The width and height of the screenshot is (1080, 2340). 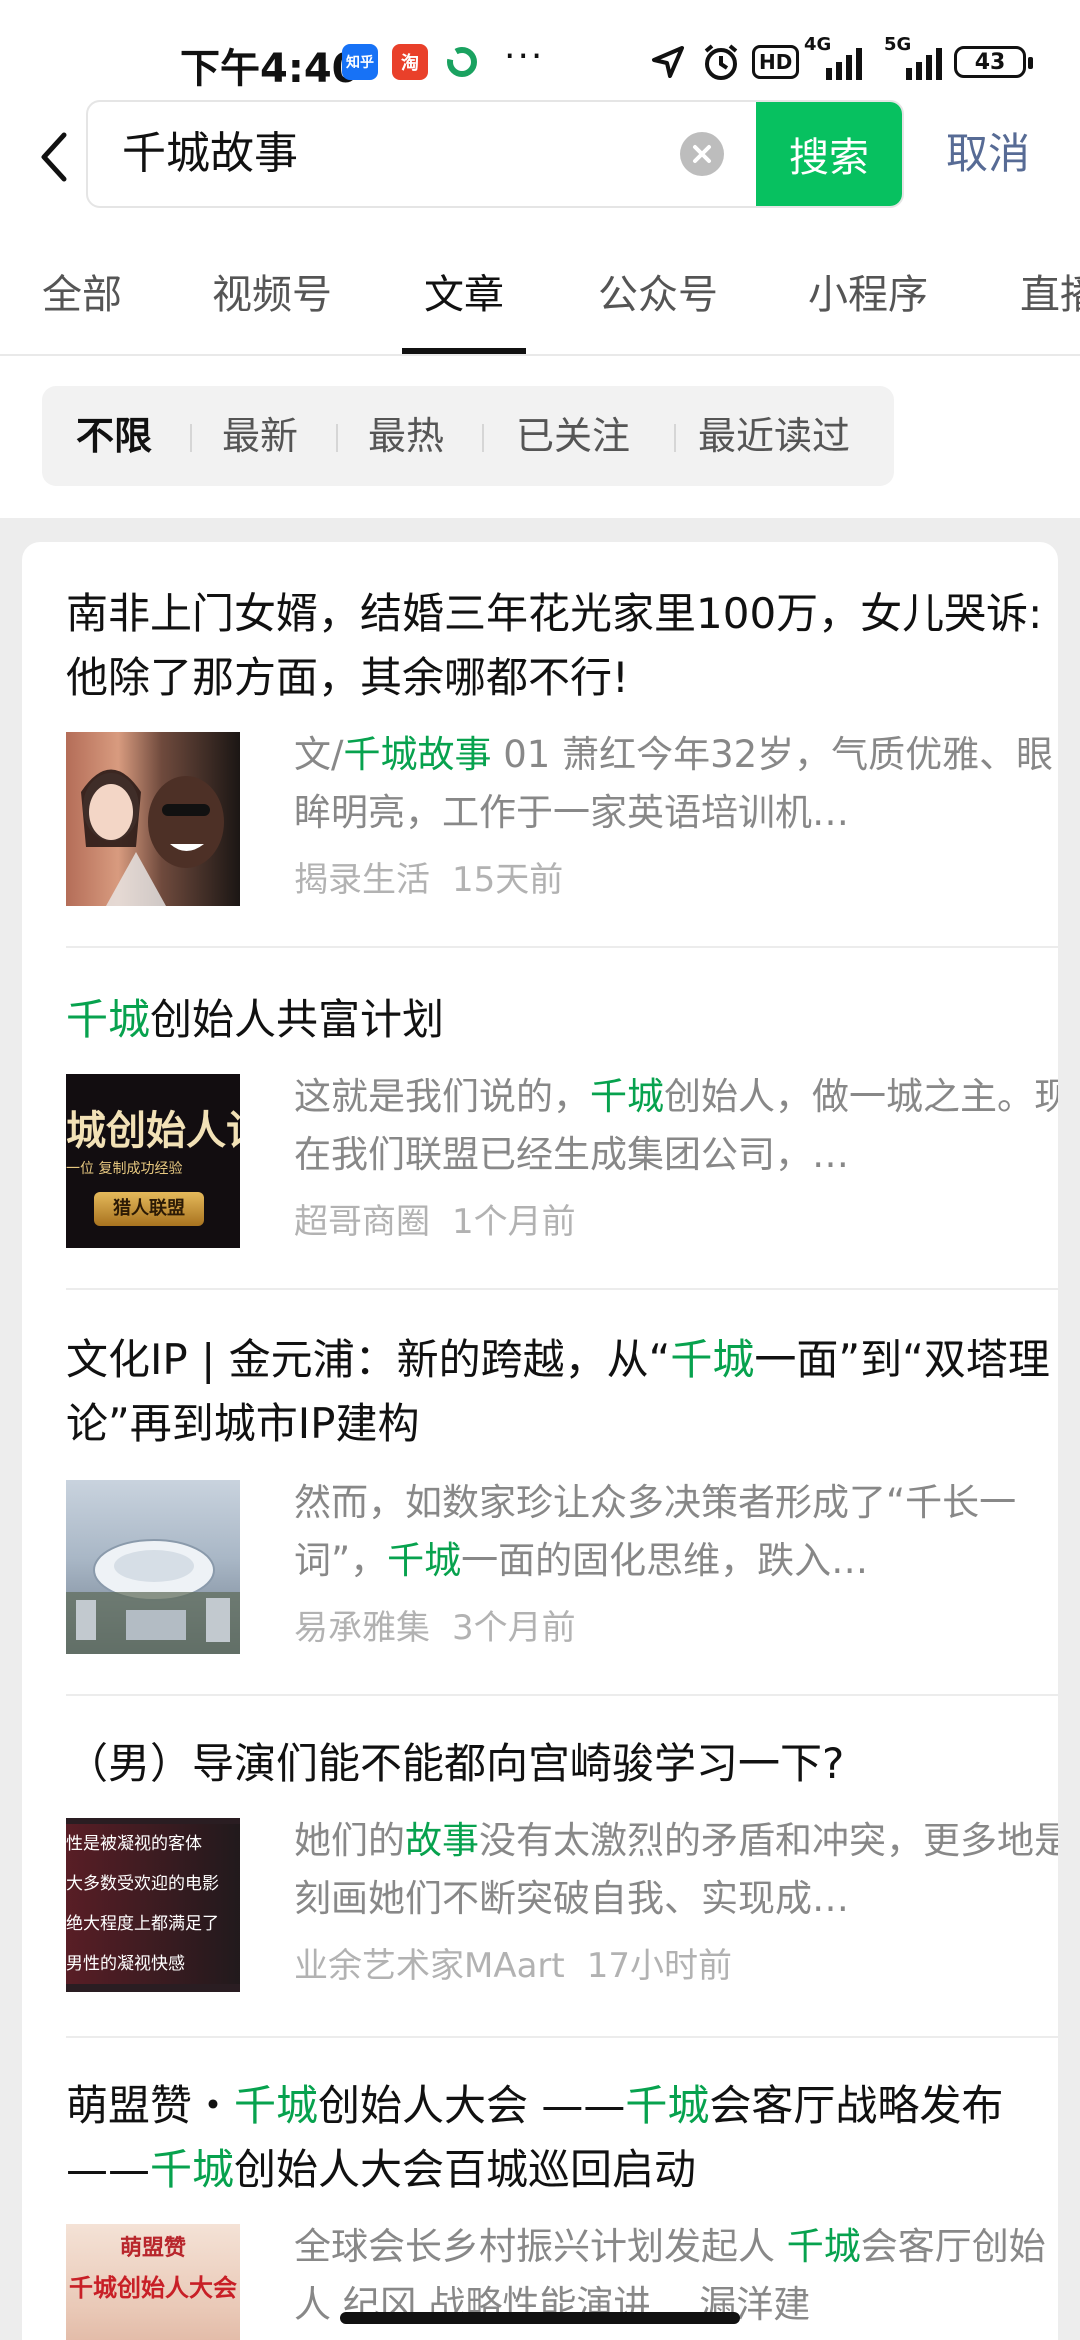 I want to click on chevron-left-icon, so click(x=54, y=157).